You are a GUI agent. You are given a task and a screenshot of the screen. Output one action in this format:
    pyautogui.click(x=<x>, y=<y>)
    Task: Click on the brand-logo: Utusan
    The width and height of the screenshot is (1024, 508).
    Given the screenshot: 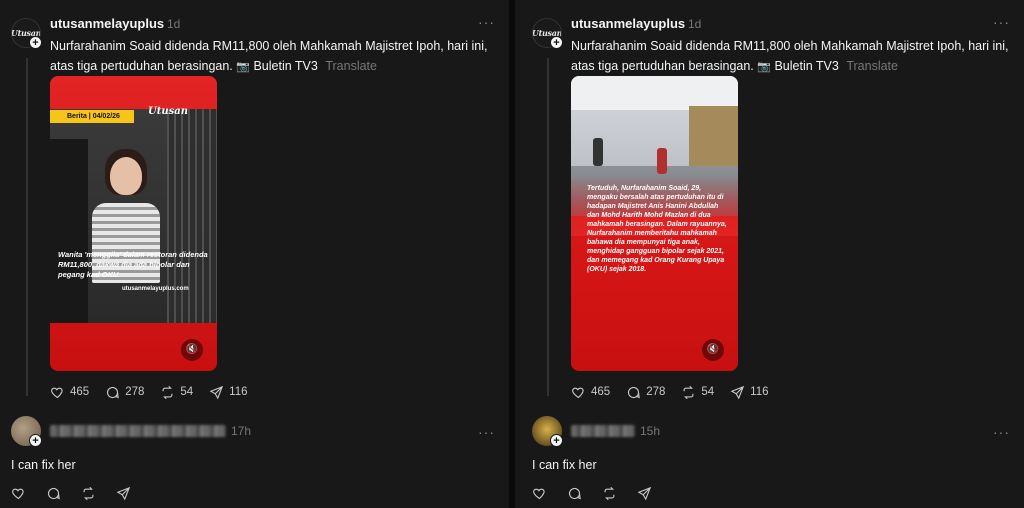 What is the action you would take?
    pyautogui.click(x=168, y=111)
    